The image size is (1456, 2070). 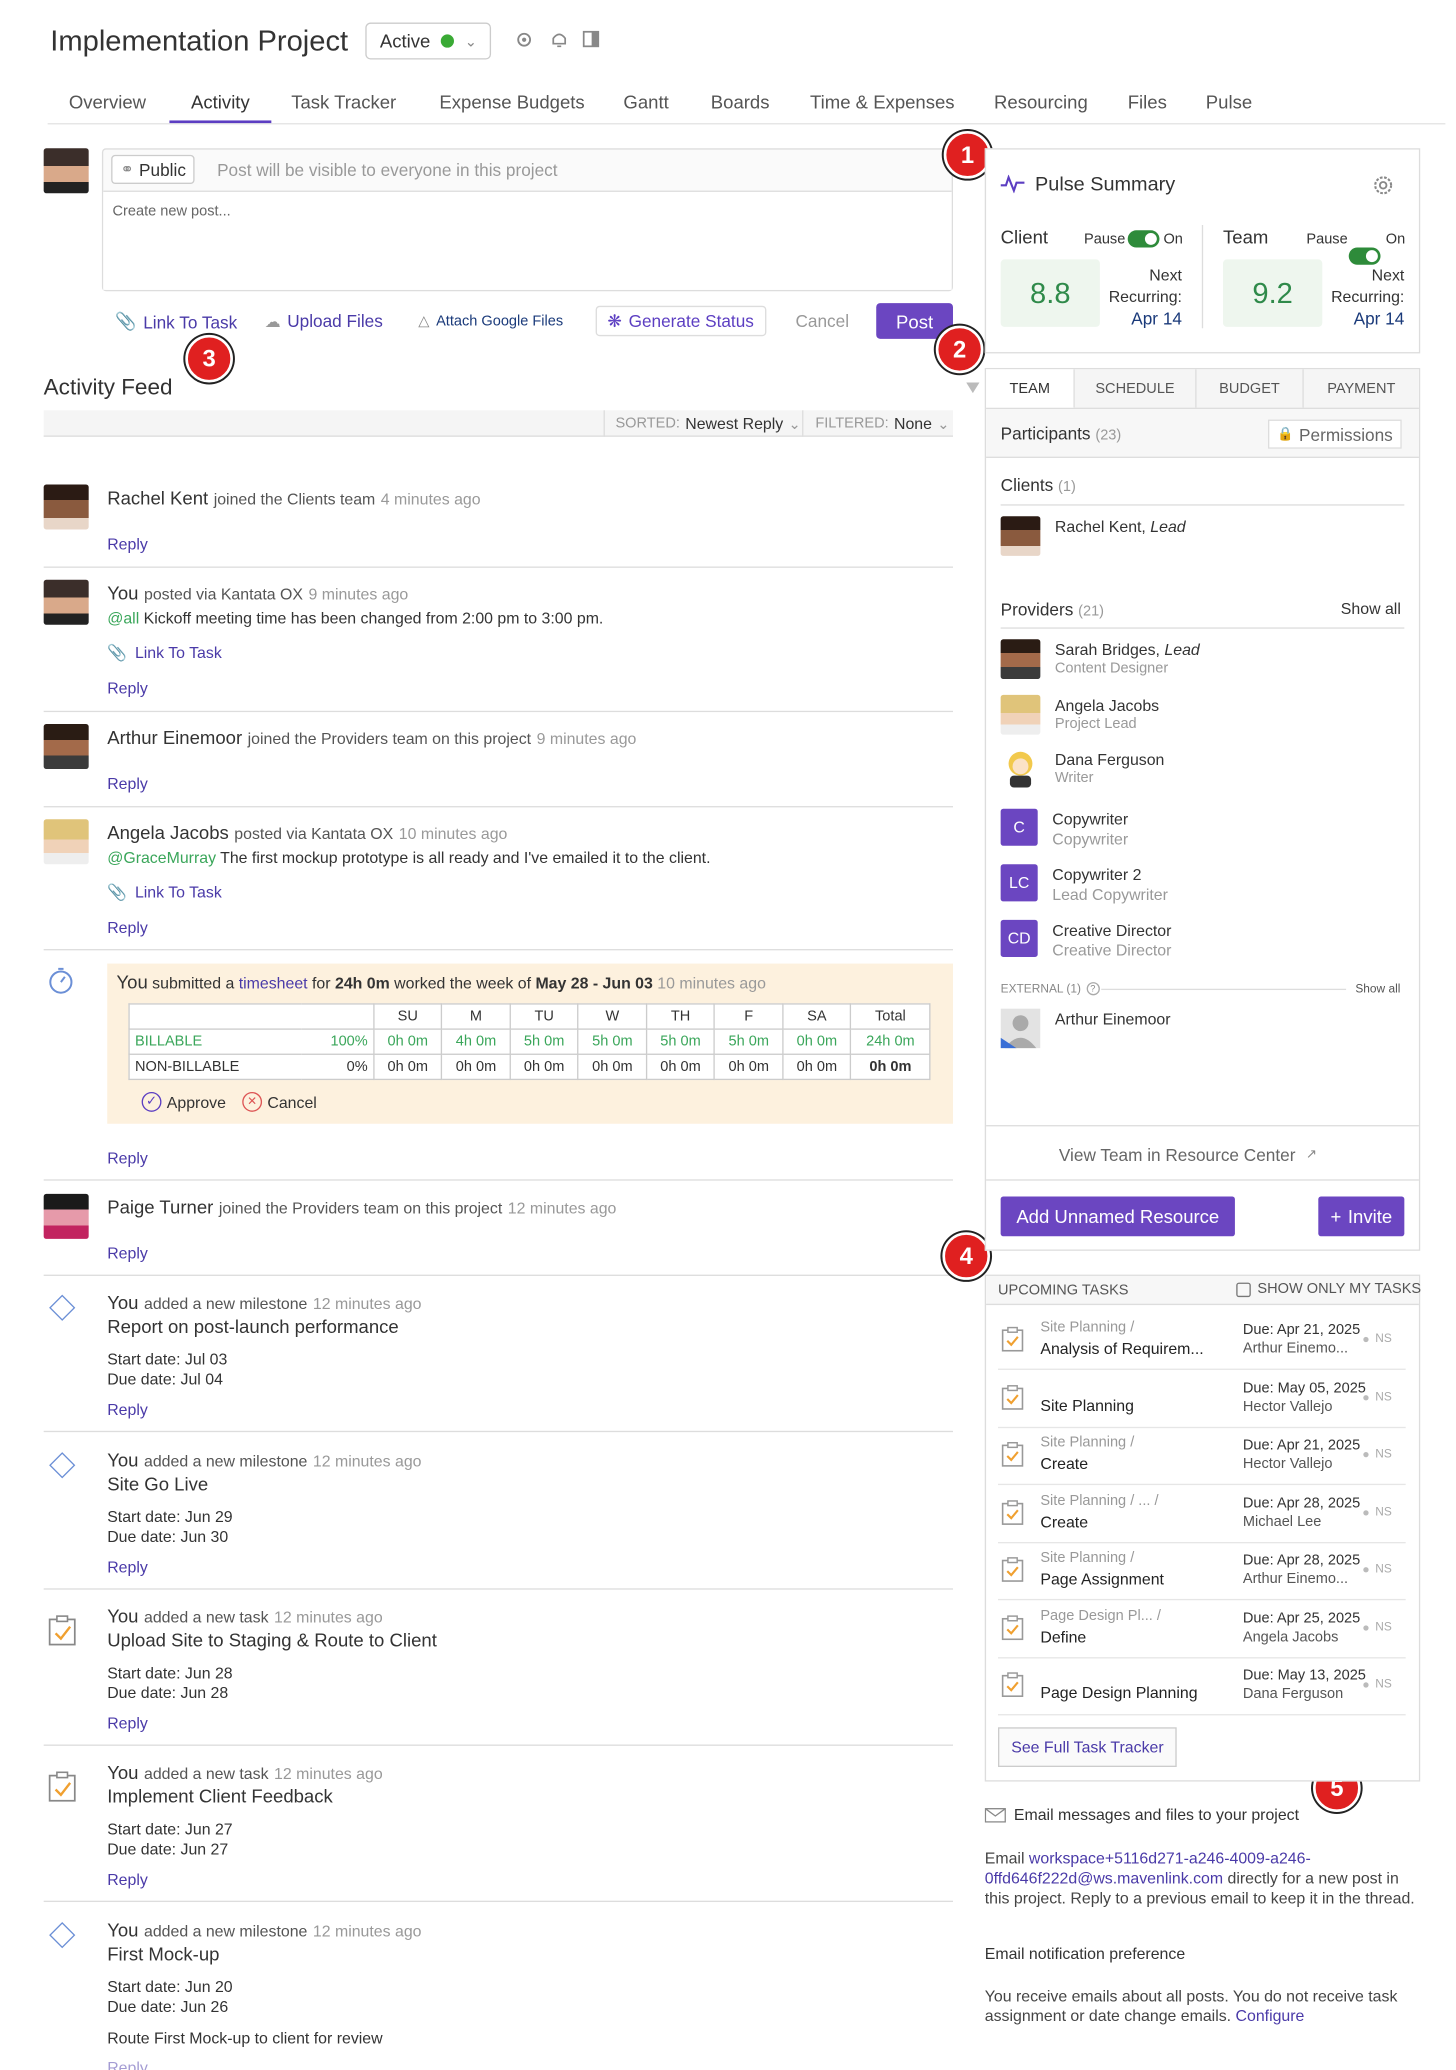 What do you see at coordinates (153, 169) in the screenshot?
I see `visibility-button: ⚭ Public` at bounding box center [153, 169].